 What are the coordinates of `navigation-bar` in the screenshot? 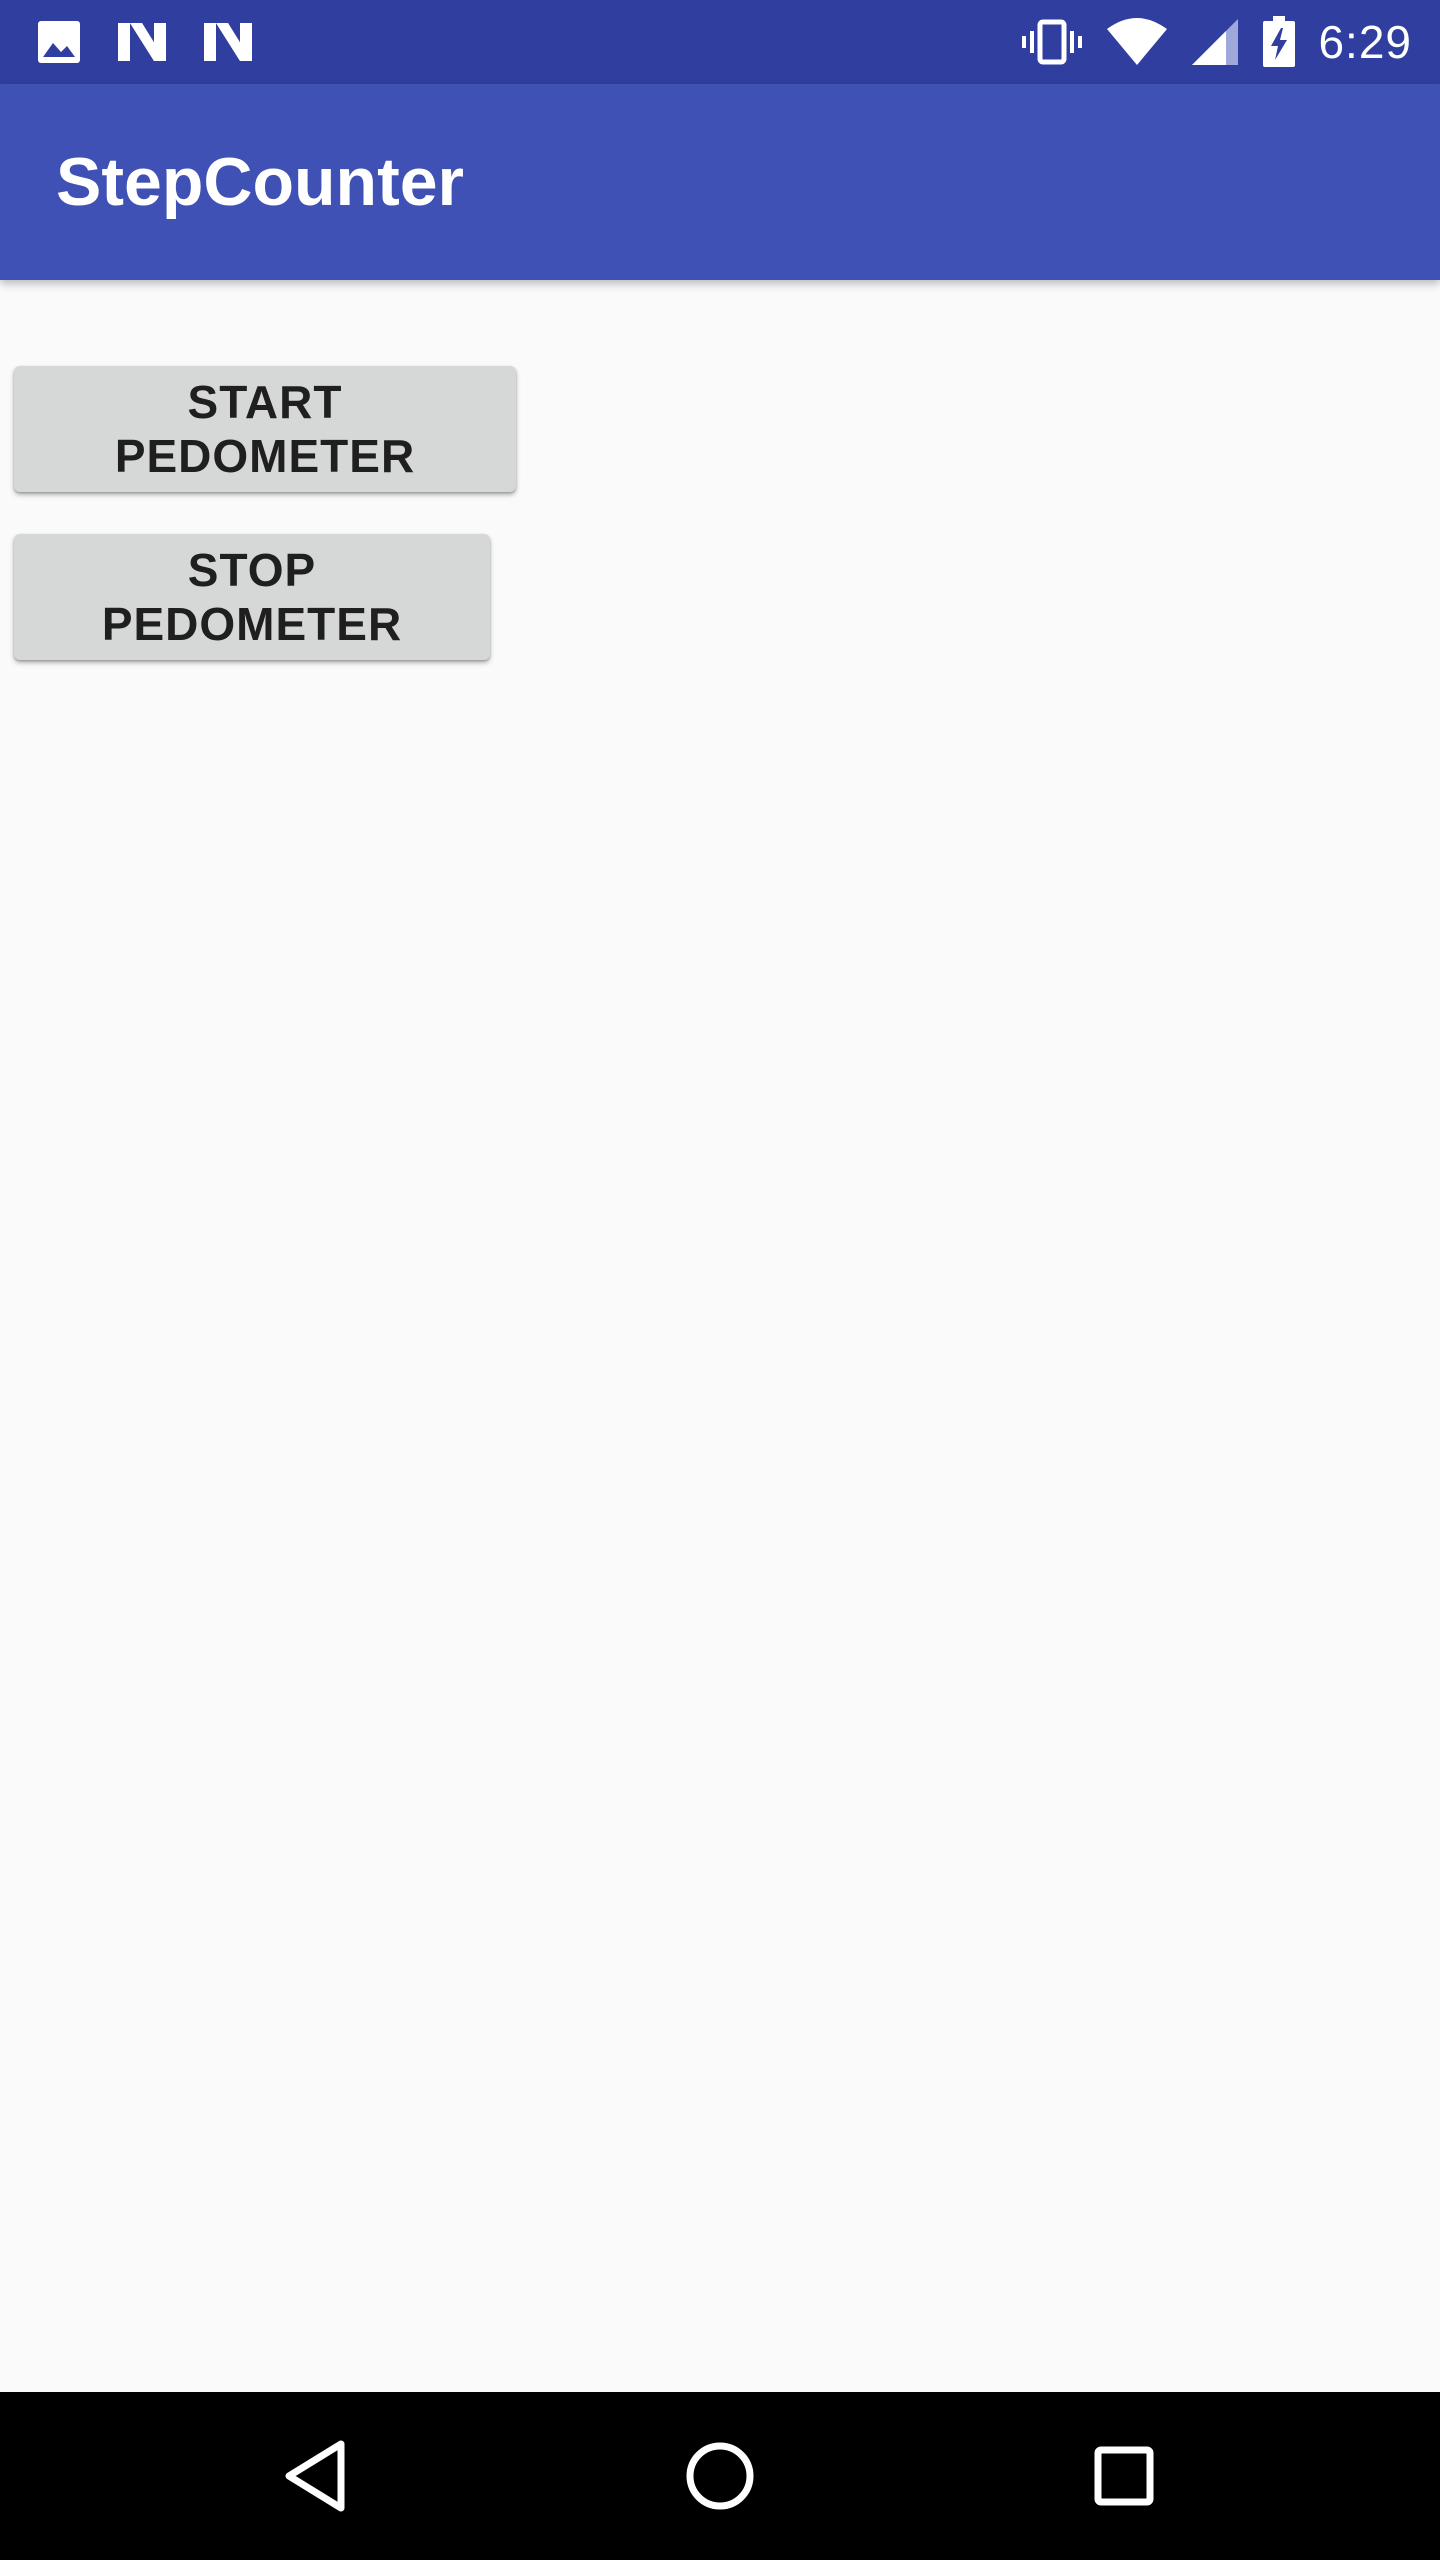 It's located at (720, 2476).